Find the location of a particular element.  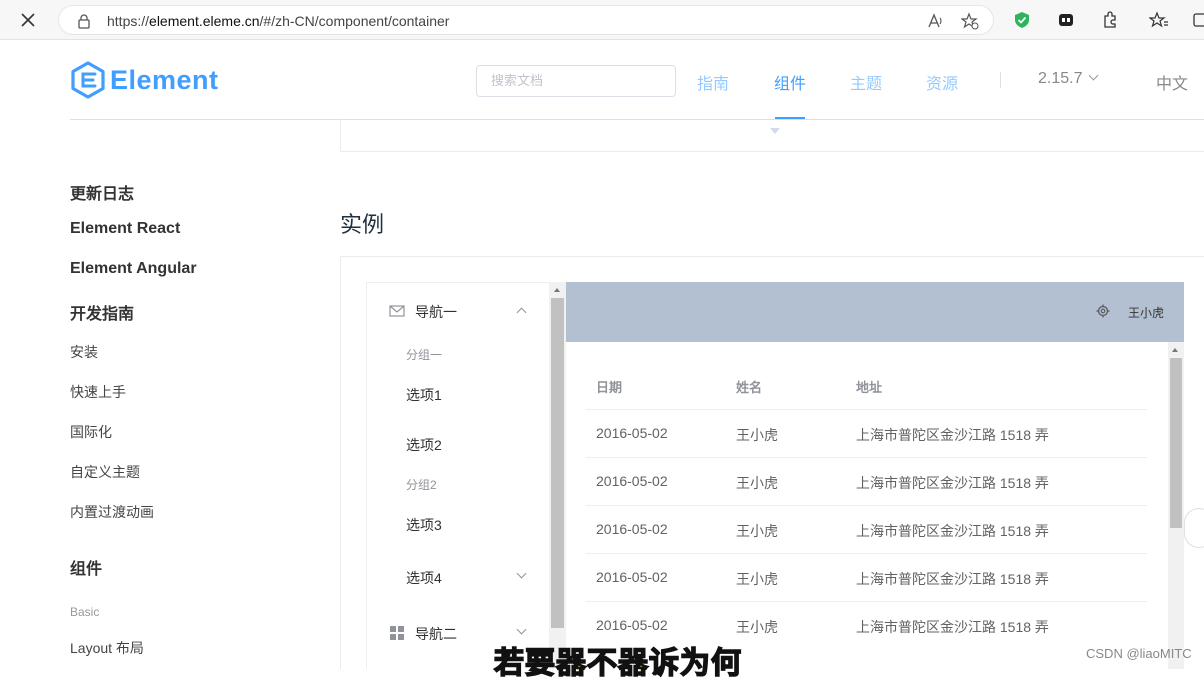

site-logo: Element is located at coordinates (144, 80).